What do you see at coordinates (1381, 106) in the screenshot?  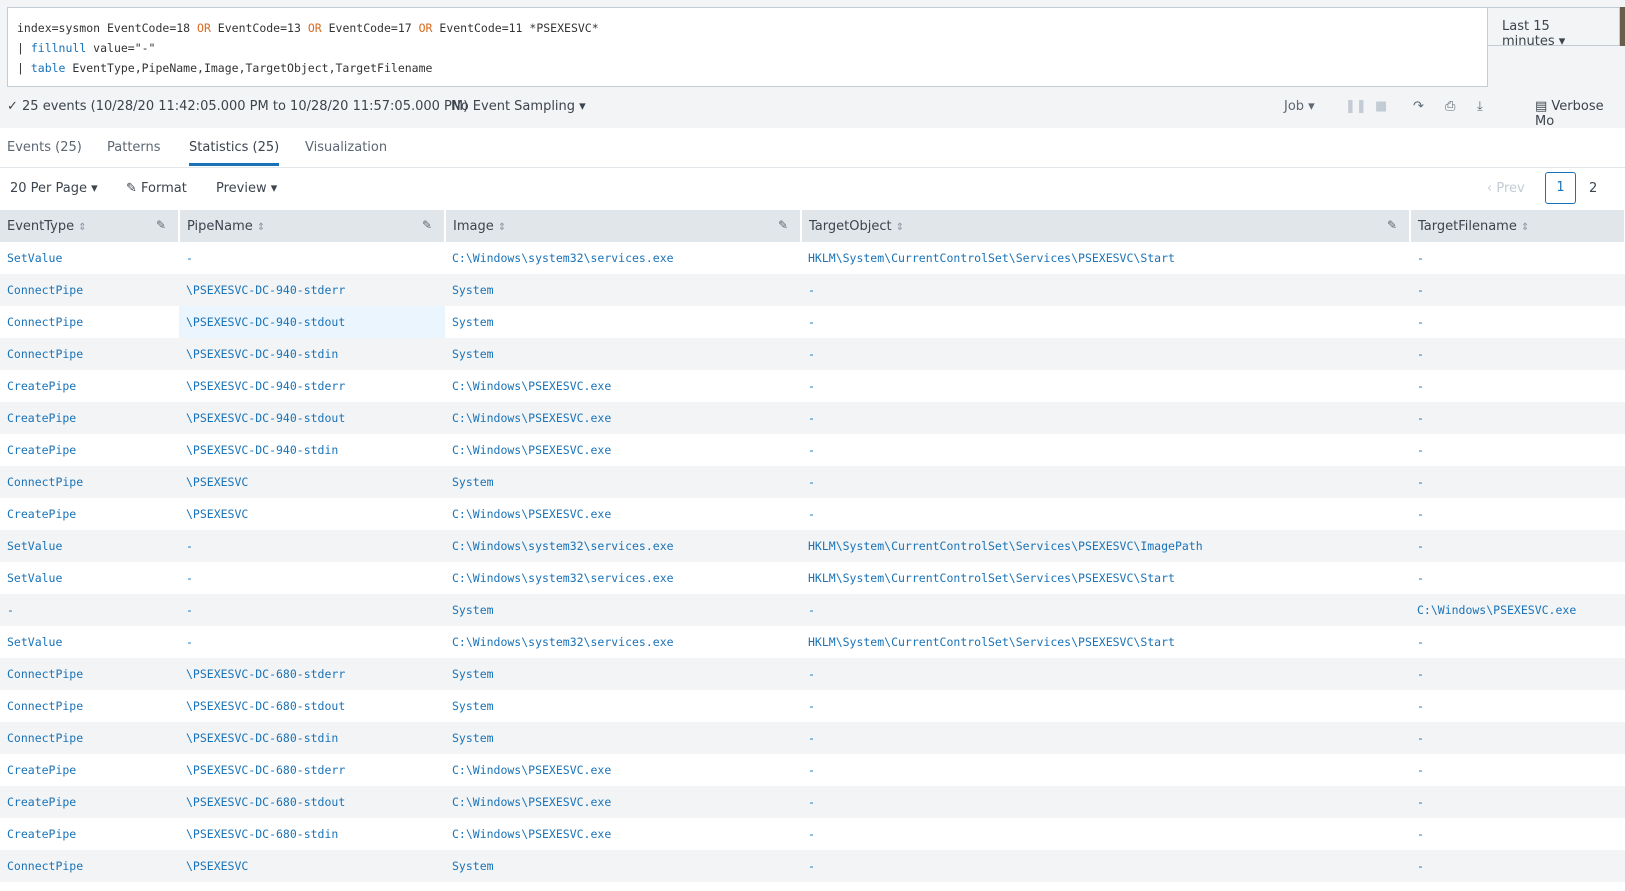 I see `stop-icon: ■` at bounding box center [1381, 106].